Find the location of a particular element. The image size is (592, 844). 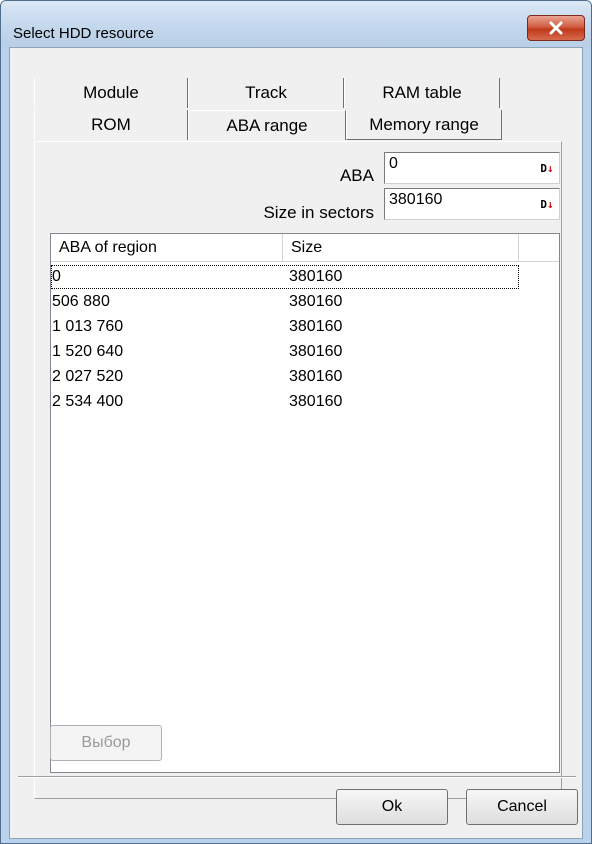

close-icon is located at coordinates (556, 28).